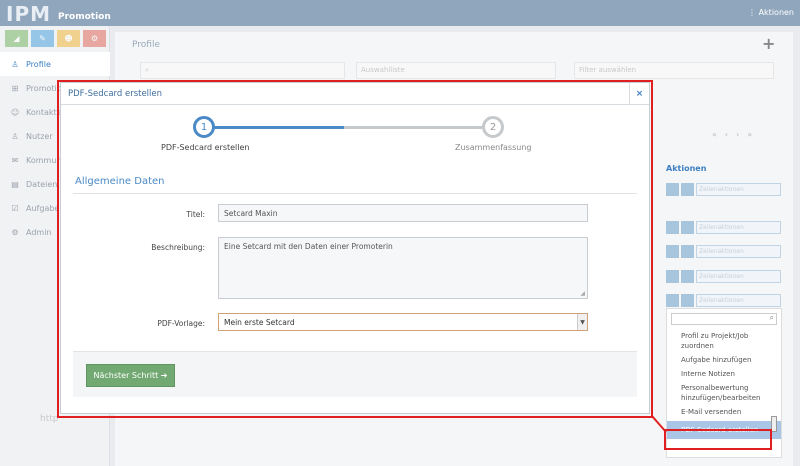 This screenshot has height=466, width=800. What do you see at coordinates (49, 419) in the screenshot?
I see `sidebar-footer-text: http` at bounding box center [49, 419].